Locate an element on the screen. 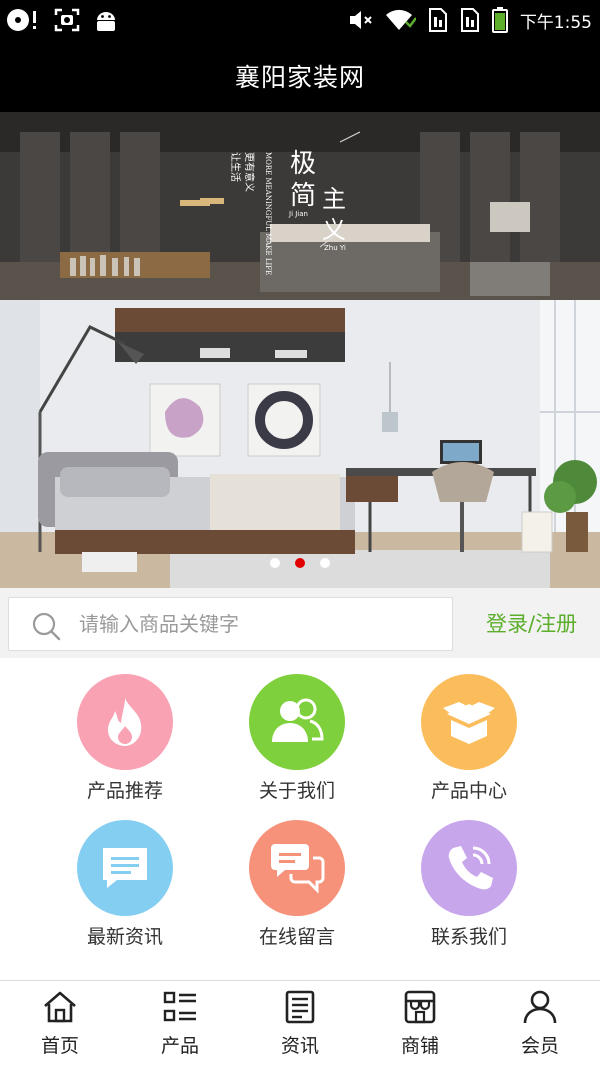 The image size is (600, 1067). box-icon is located at coordinates (469, 723).